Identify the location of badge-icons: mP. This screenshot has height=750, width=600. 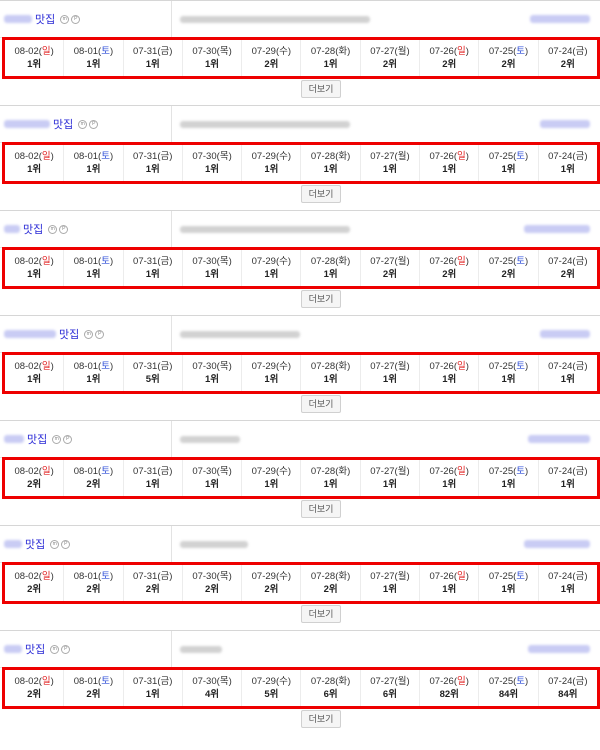
(69, 19).